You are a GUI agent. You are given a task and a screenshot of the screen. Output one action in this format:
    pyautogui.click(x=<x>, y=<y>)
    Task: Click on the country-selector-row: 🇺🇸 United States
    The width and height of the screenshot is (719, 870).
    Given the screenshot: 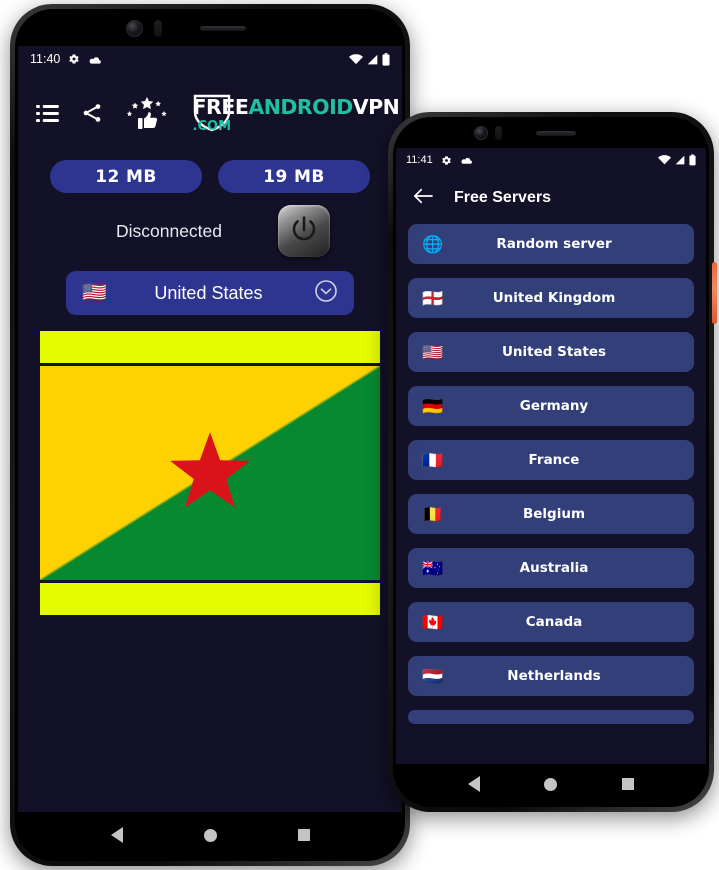 What is the action you would take?
    pyautogui.click(x=210, y=286)
    